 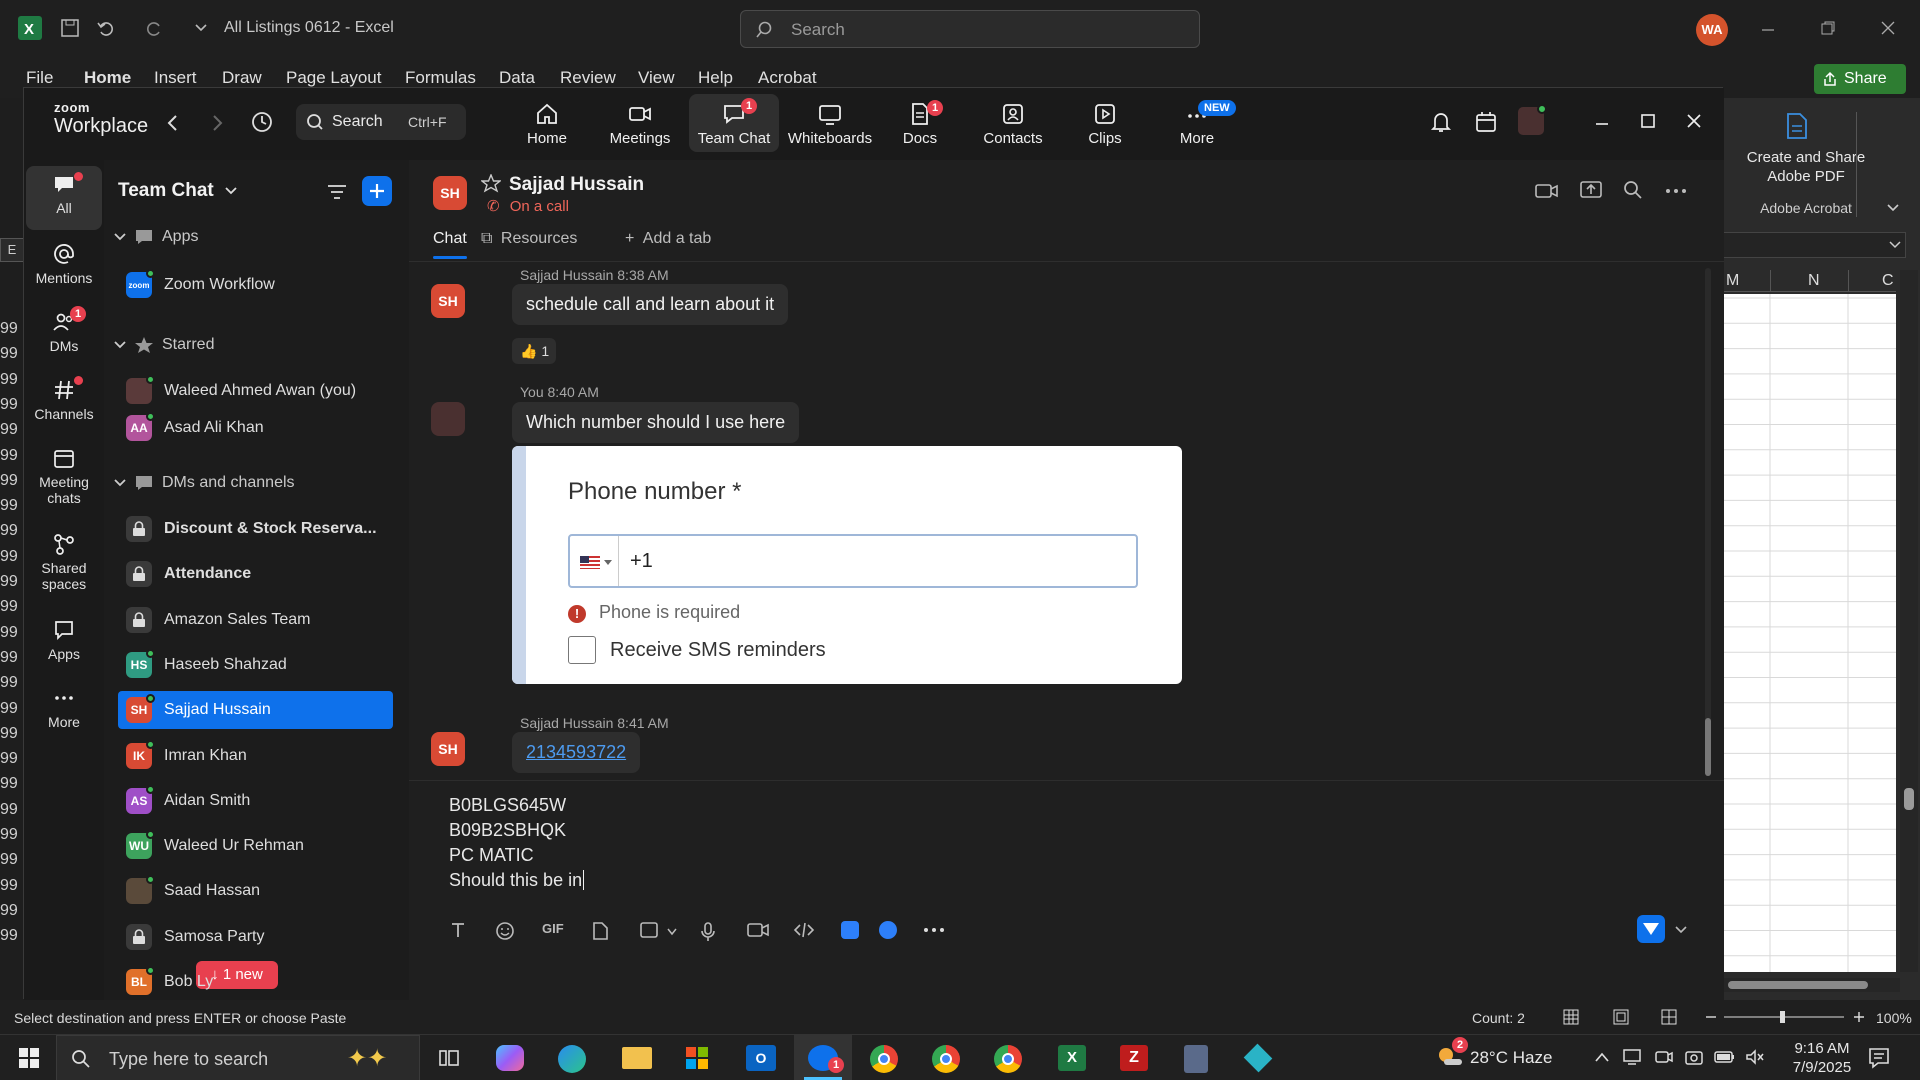 What do you see at coordinates (1072, 1058) in the screenshot?
I see `excel-taskbar-icon: X` at bounding box center [1072, 1058].